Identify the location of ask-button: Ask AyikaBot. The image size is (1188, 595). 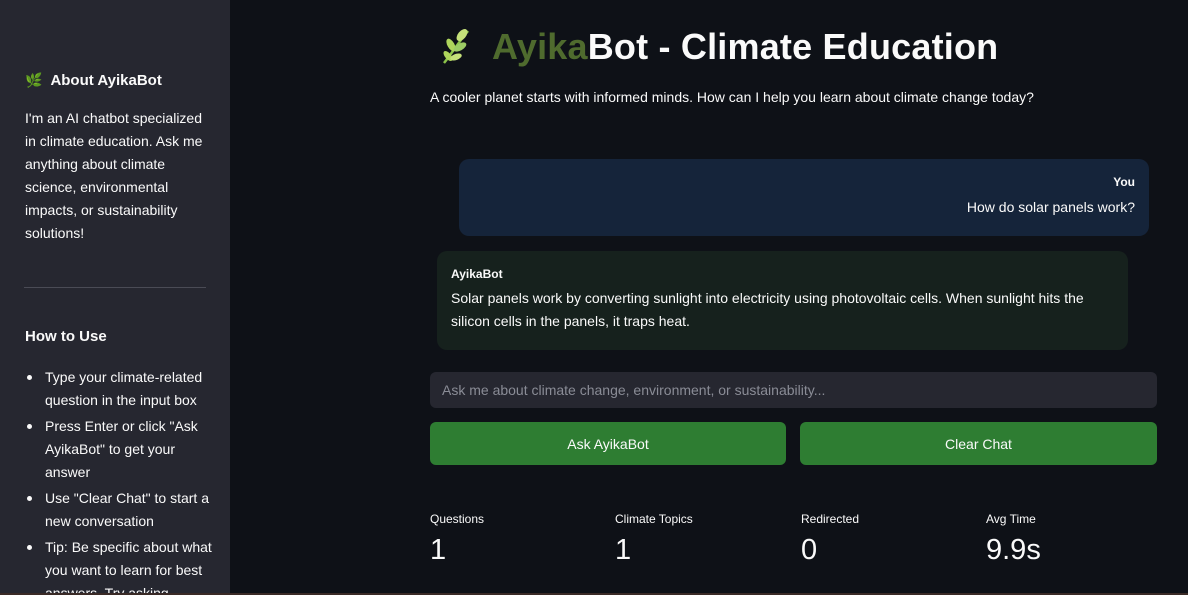
(608, 443).